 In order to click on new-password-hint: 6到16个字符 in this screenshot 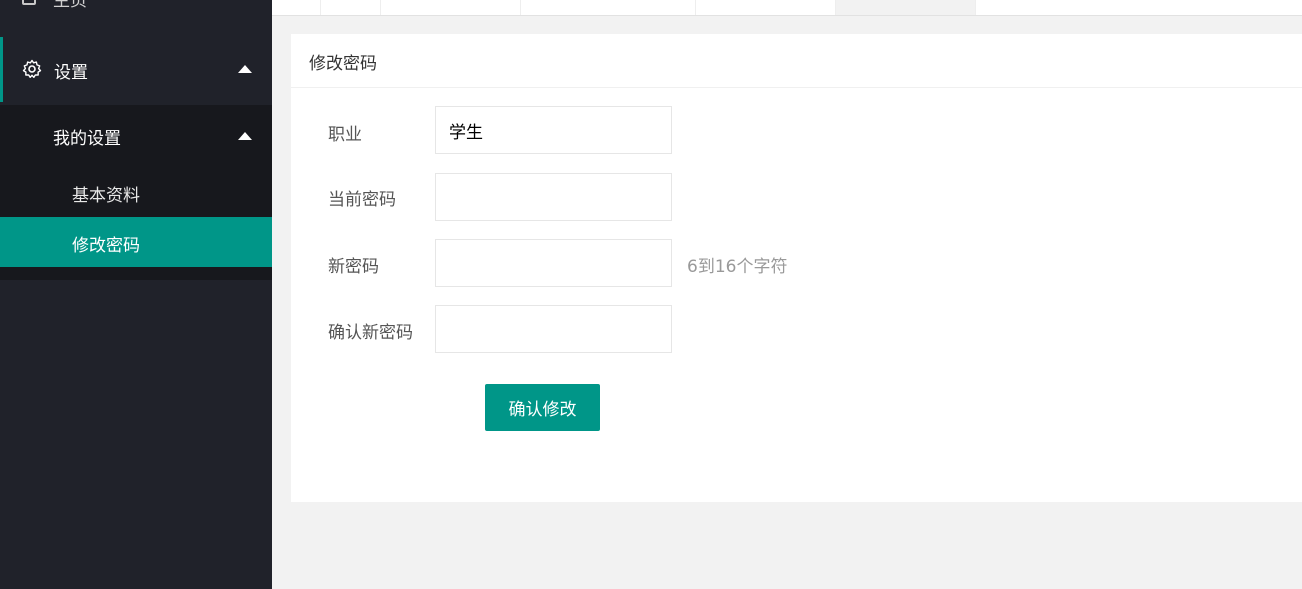, I will do `click(737, 267)`.